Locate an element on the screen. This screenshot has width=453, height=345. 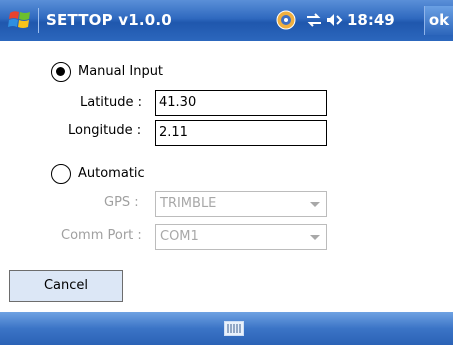
comm-port-select: COM1 is located at coordinates (241, 237).